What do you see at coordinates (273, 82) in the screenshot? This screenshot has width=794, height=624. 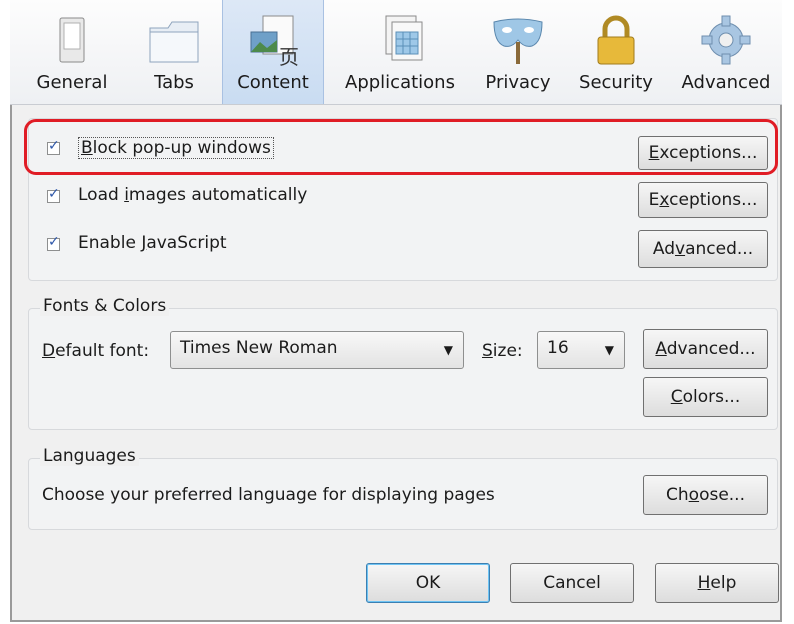 I see `tab-content-label: Content` at bounding box center [273, 82].